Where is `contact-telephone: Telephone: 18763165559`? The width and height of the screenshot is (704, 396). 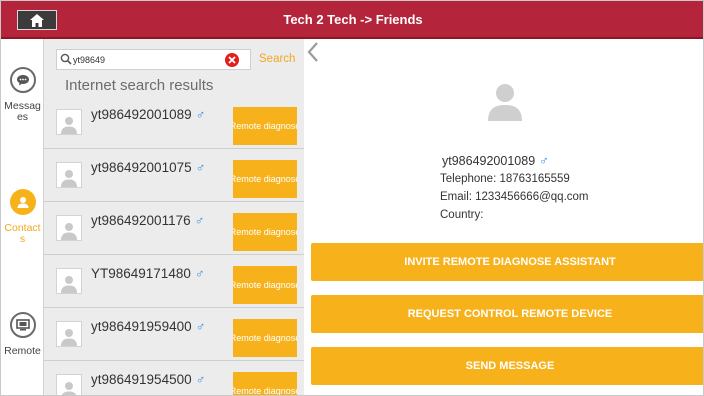 contact-telephone: Telephone: 18763165559 is located at coordinates (505, 179).